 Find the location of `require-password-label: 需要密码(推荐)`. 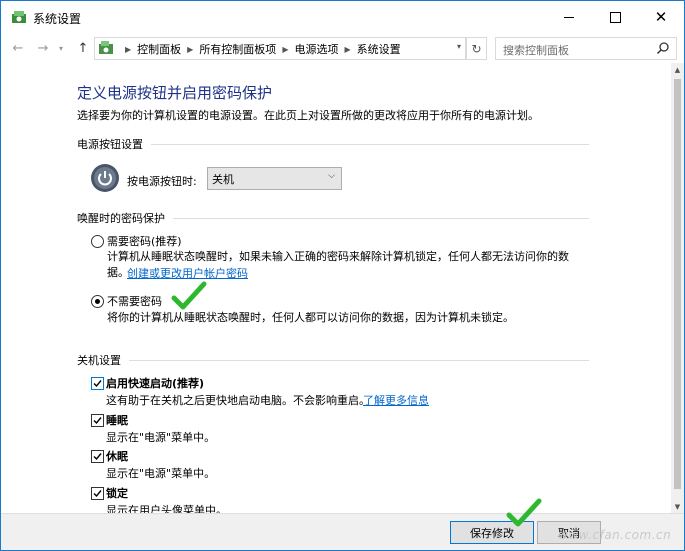

require-password-label: 需要密码(推荐) is located at coordinates (144, 241).